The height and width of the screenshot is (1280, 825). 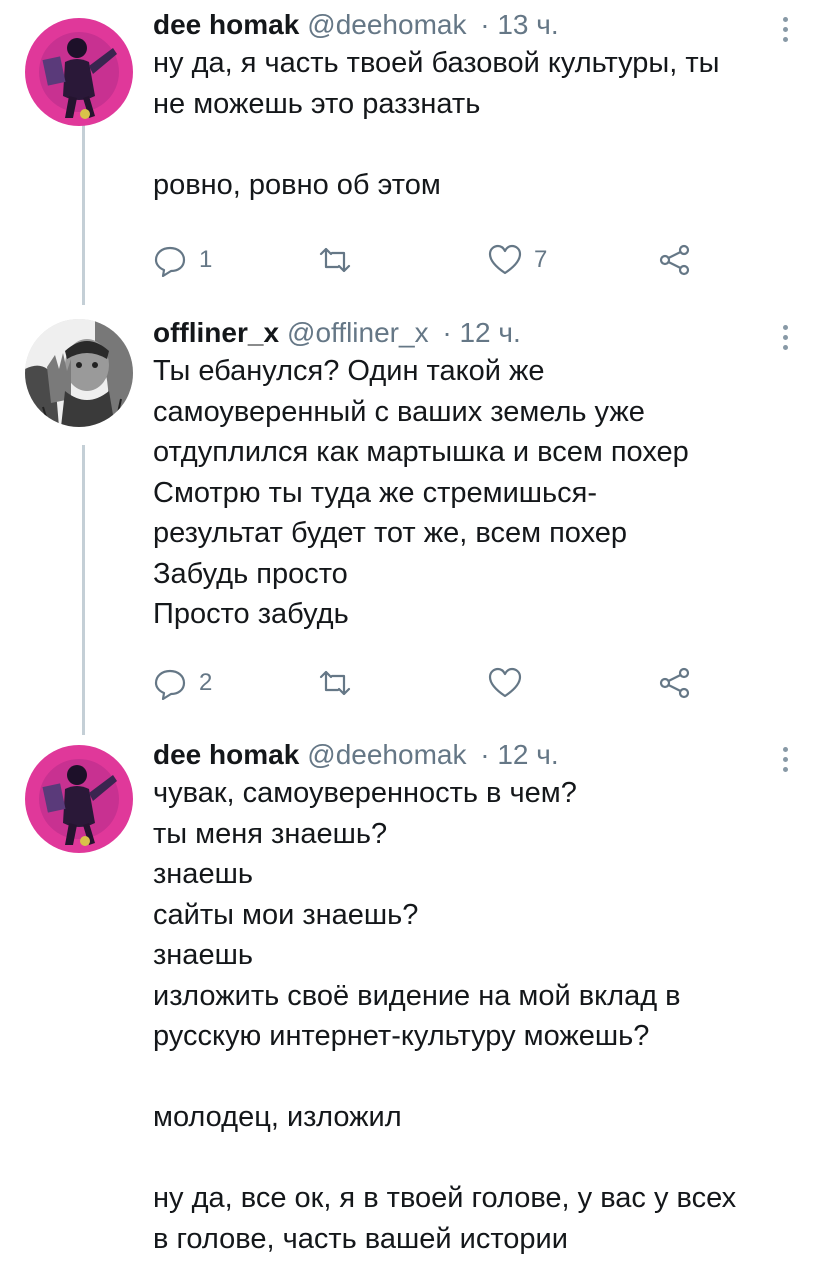 What do you see at coordinates (390, 533) in the screenshot?
I see `tweet-line: результат будет тот же, всем похер` at bounding box center [390, 533].